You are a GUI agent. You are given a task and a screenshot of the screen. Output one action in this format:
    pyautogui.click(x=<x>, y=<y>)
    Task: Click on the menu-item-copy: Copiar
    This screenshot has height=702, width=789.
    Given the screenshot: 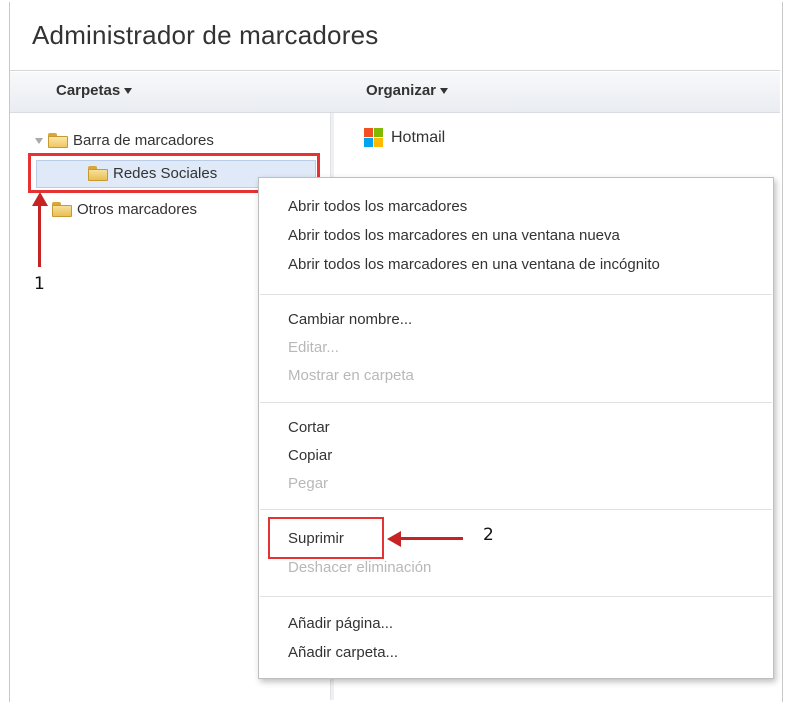 What is the action you would take?
    pyautogui.click(x=310, y=455)
    